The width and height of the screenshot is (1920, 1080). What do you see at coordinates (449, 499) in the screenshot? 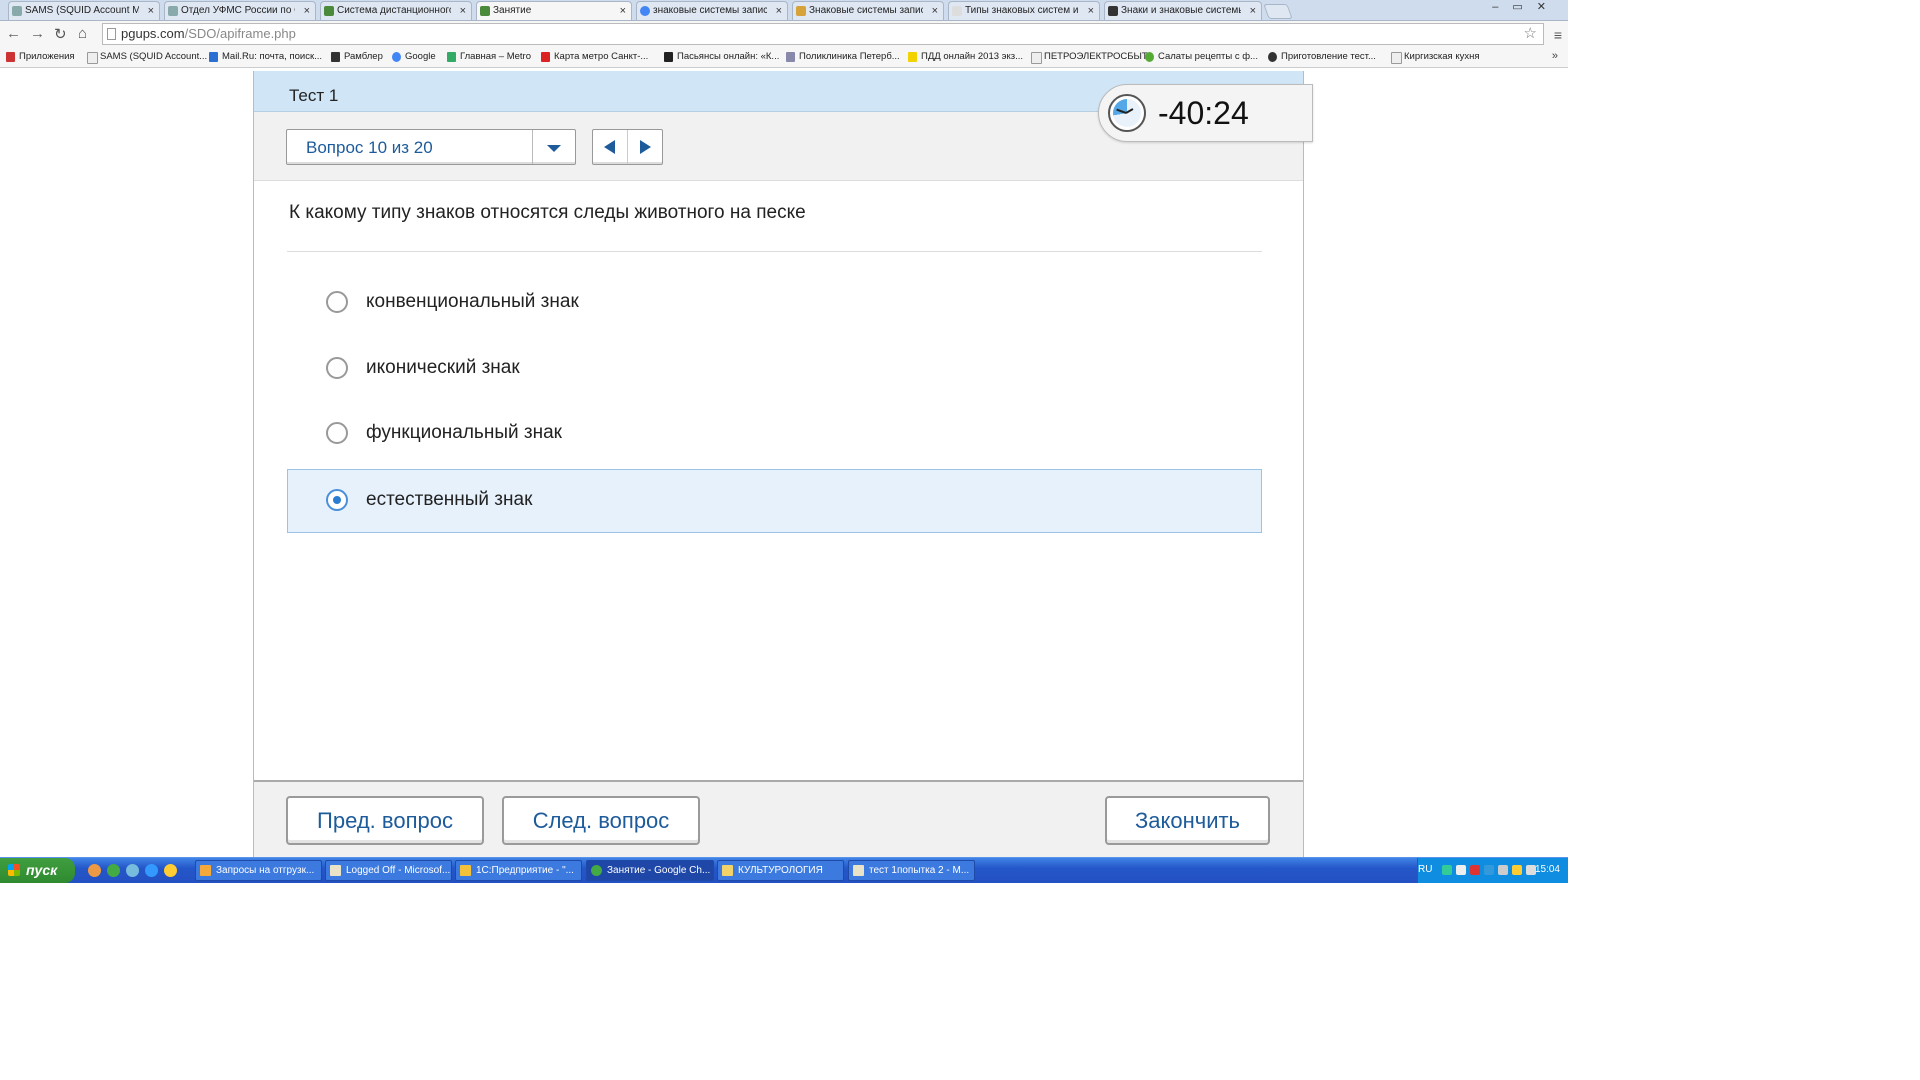
I see `answer-label: естественный знак` at bounding box center [449, 499].